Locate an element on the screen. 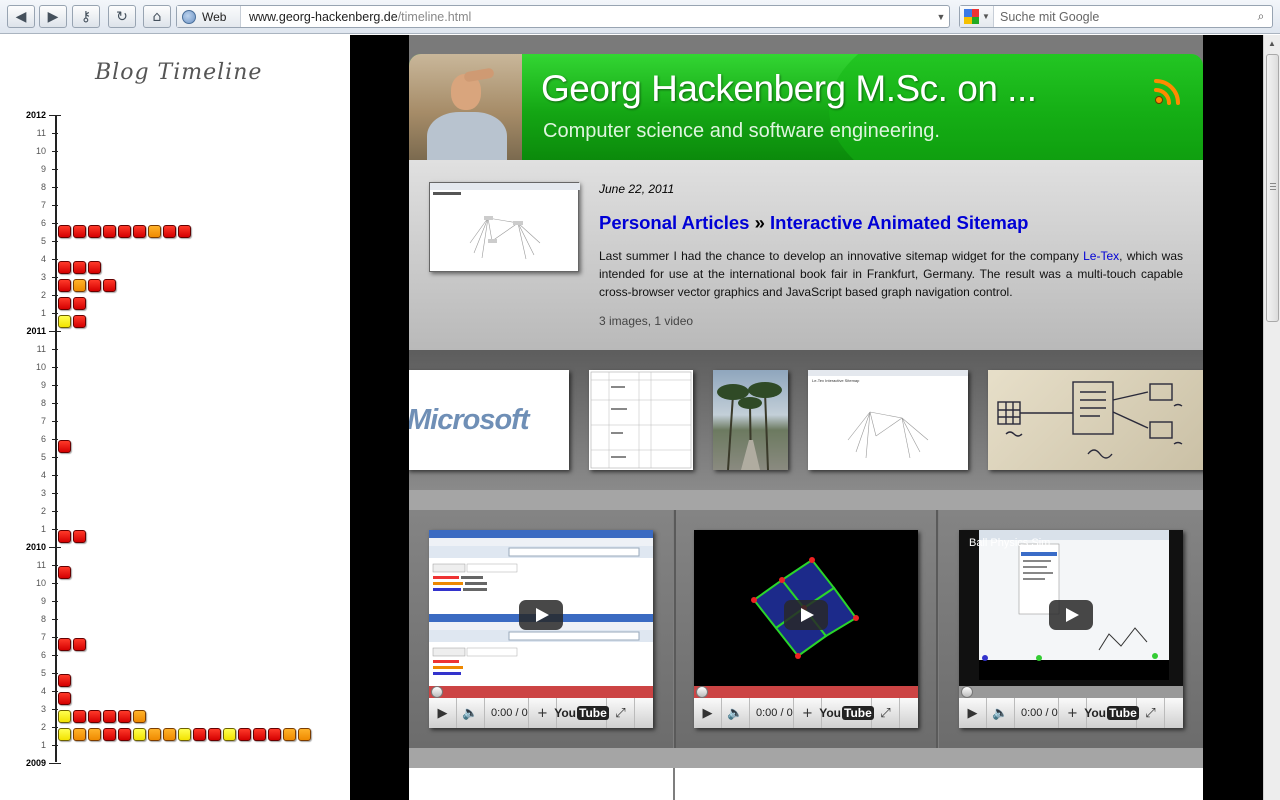 The height and width of the screenshot is (800, 1280). rss-icon is located at coordinates (1168, 91).